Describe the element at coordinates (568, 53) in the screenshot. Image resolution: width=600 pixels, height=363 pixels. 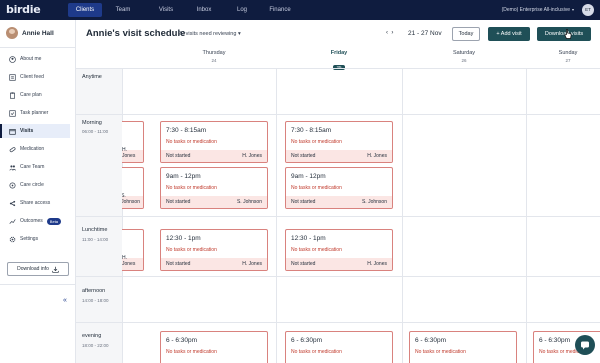
I see `day-name: Sunday` at that location.